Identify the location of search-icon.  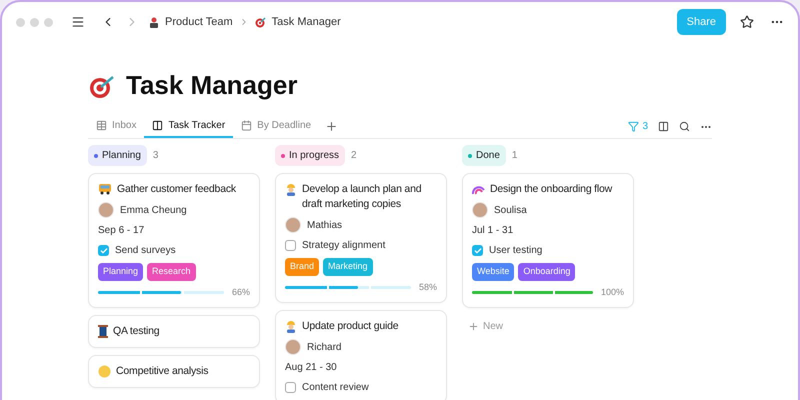
(684, 126).